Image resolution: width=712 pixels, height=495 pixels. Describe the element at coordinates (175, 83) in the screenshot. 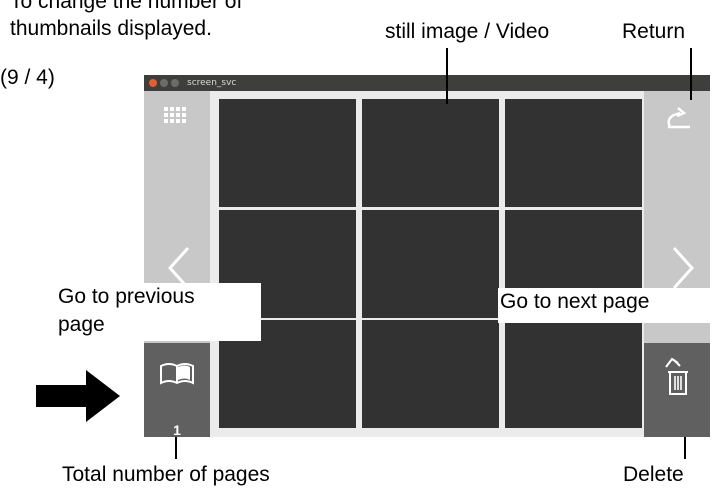

I see `maximize-button` at that location.